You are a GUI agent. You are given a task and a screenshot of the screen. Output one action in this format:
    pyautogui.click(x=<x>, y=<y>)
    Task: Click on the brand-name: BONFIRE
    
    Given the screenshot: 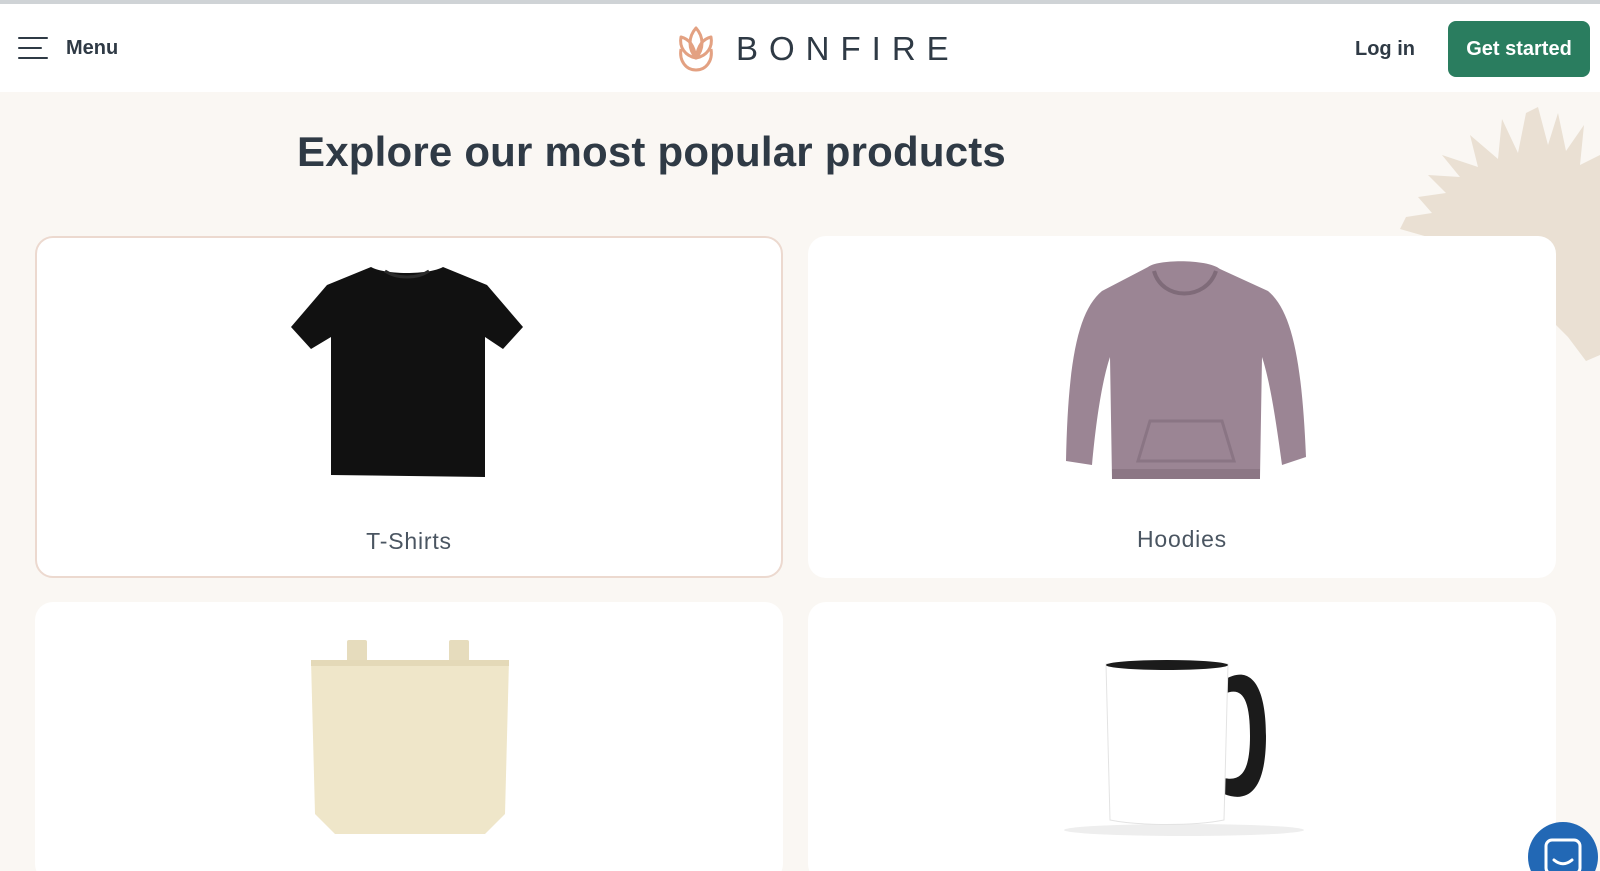 What is the action you would take?
    pyautogui.click(x=848, y=48)
    